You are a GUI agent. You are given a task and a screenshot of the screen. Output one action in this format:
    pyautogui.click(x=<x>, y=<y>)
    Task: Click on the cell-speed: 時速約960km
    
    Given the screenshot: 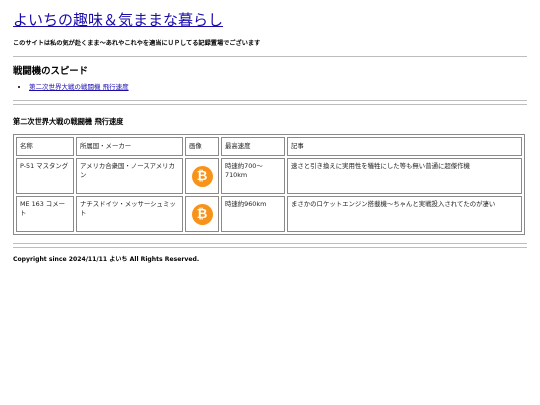 What is the action you would take?
    pyautogui.click(x=253, y=214)
    